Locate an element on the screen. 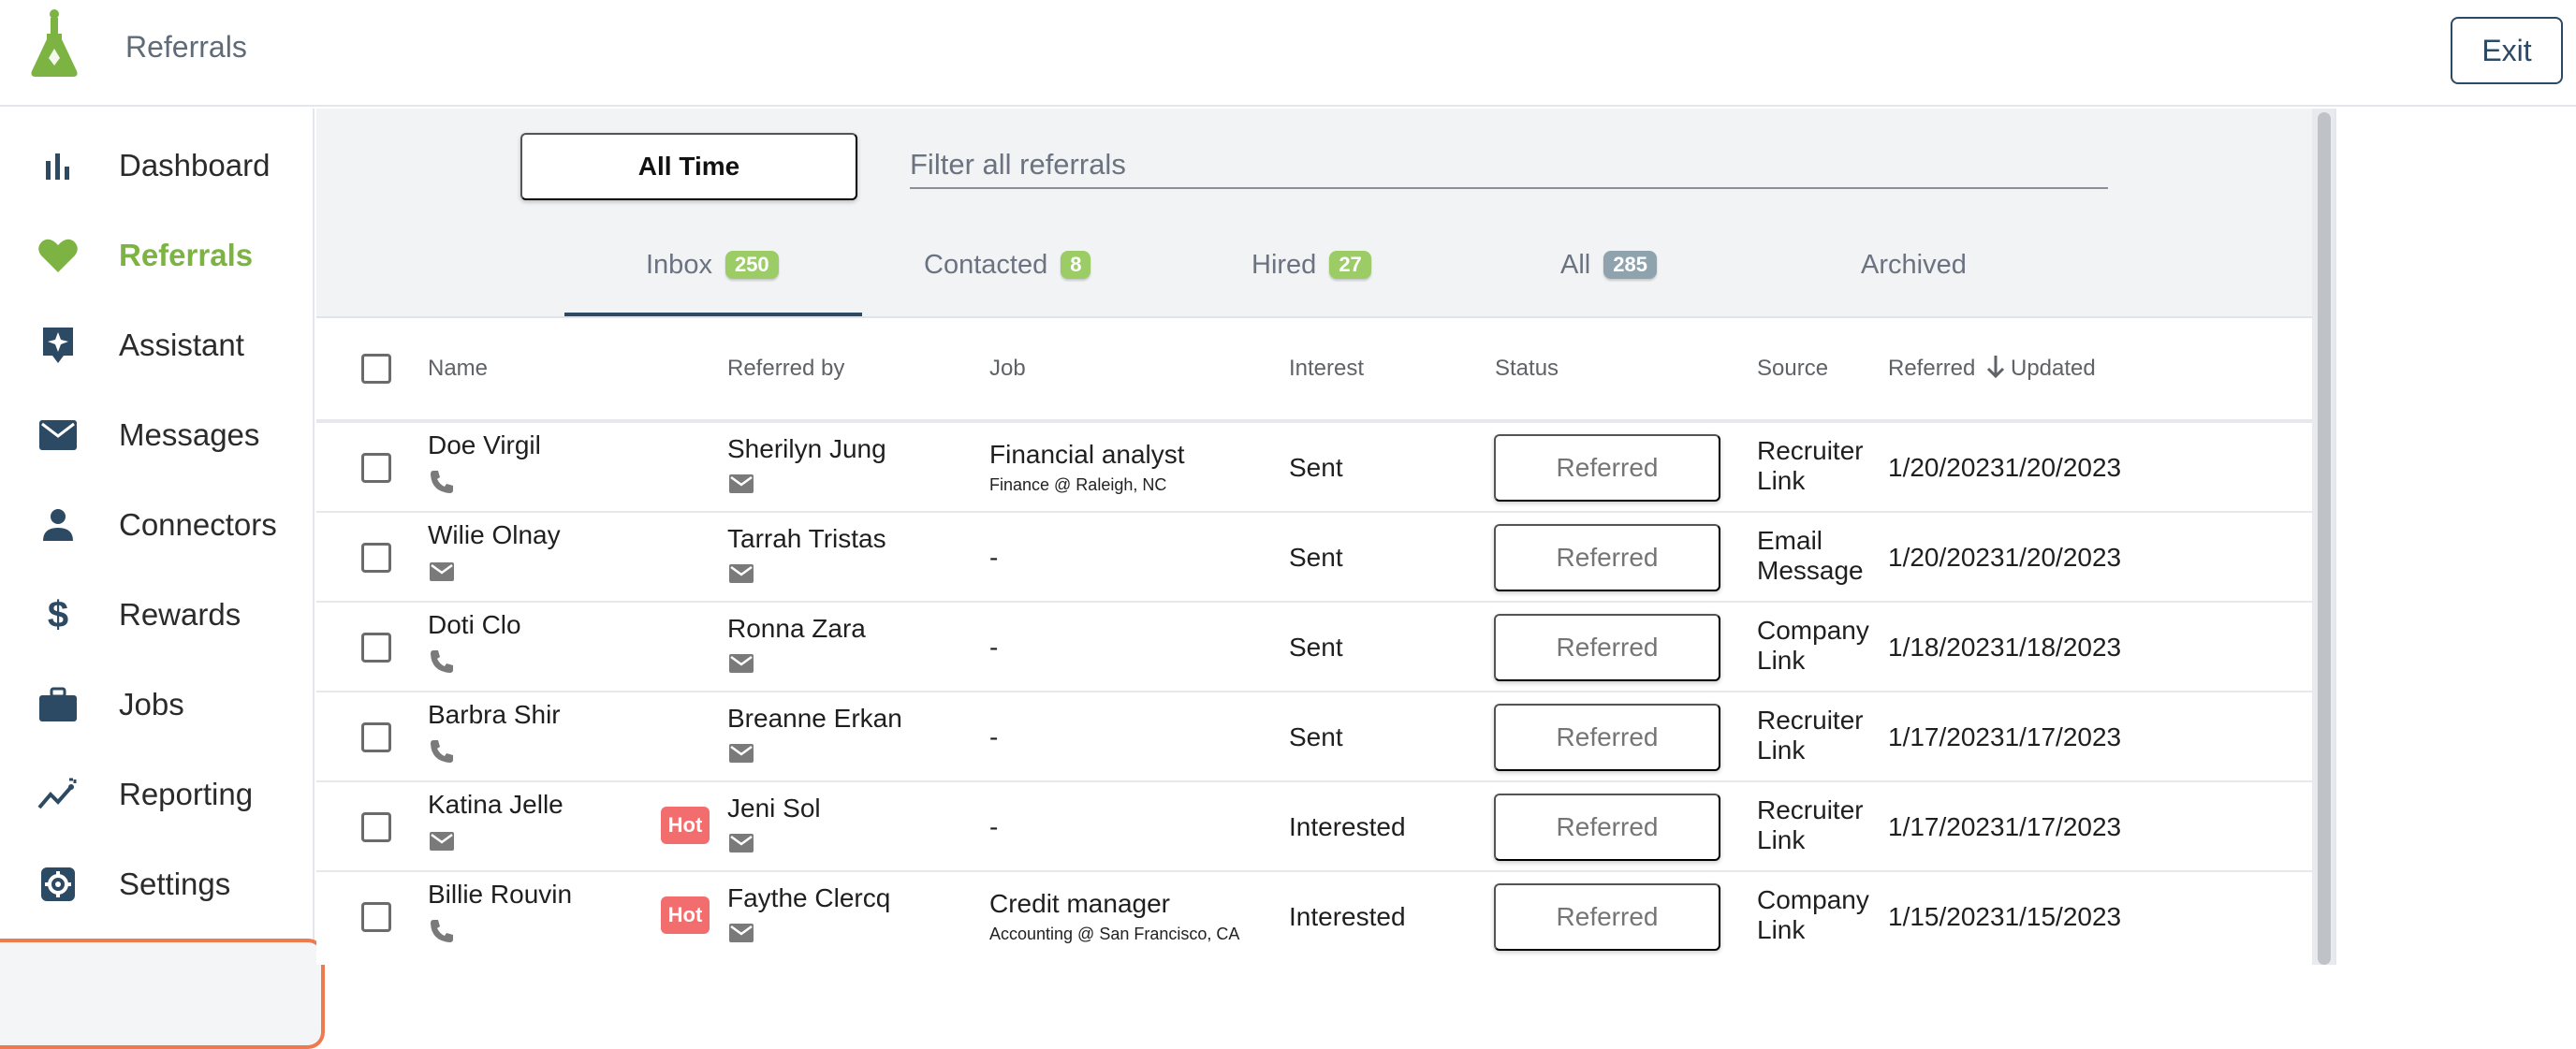 This screenshot has width=2576, height=1049. referred-updated-dates: 1/17/20231/17/2023 is located at coordinates (2005, 826).